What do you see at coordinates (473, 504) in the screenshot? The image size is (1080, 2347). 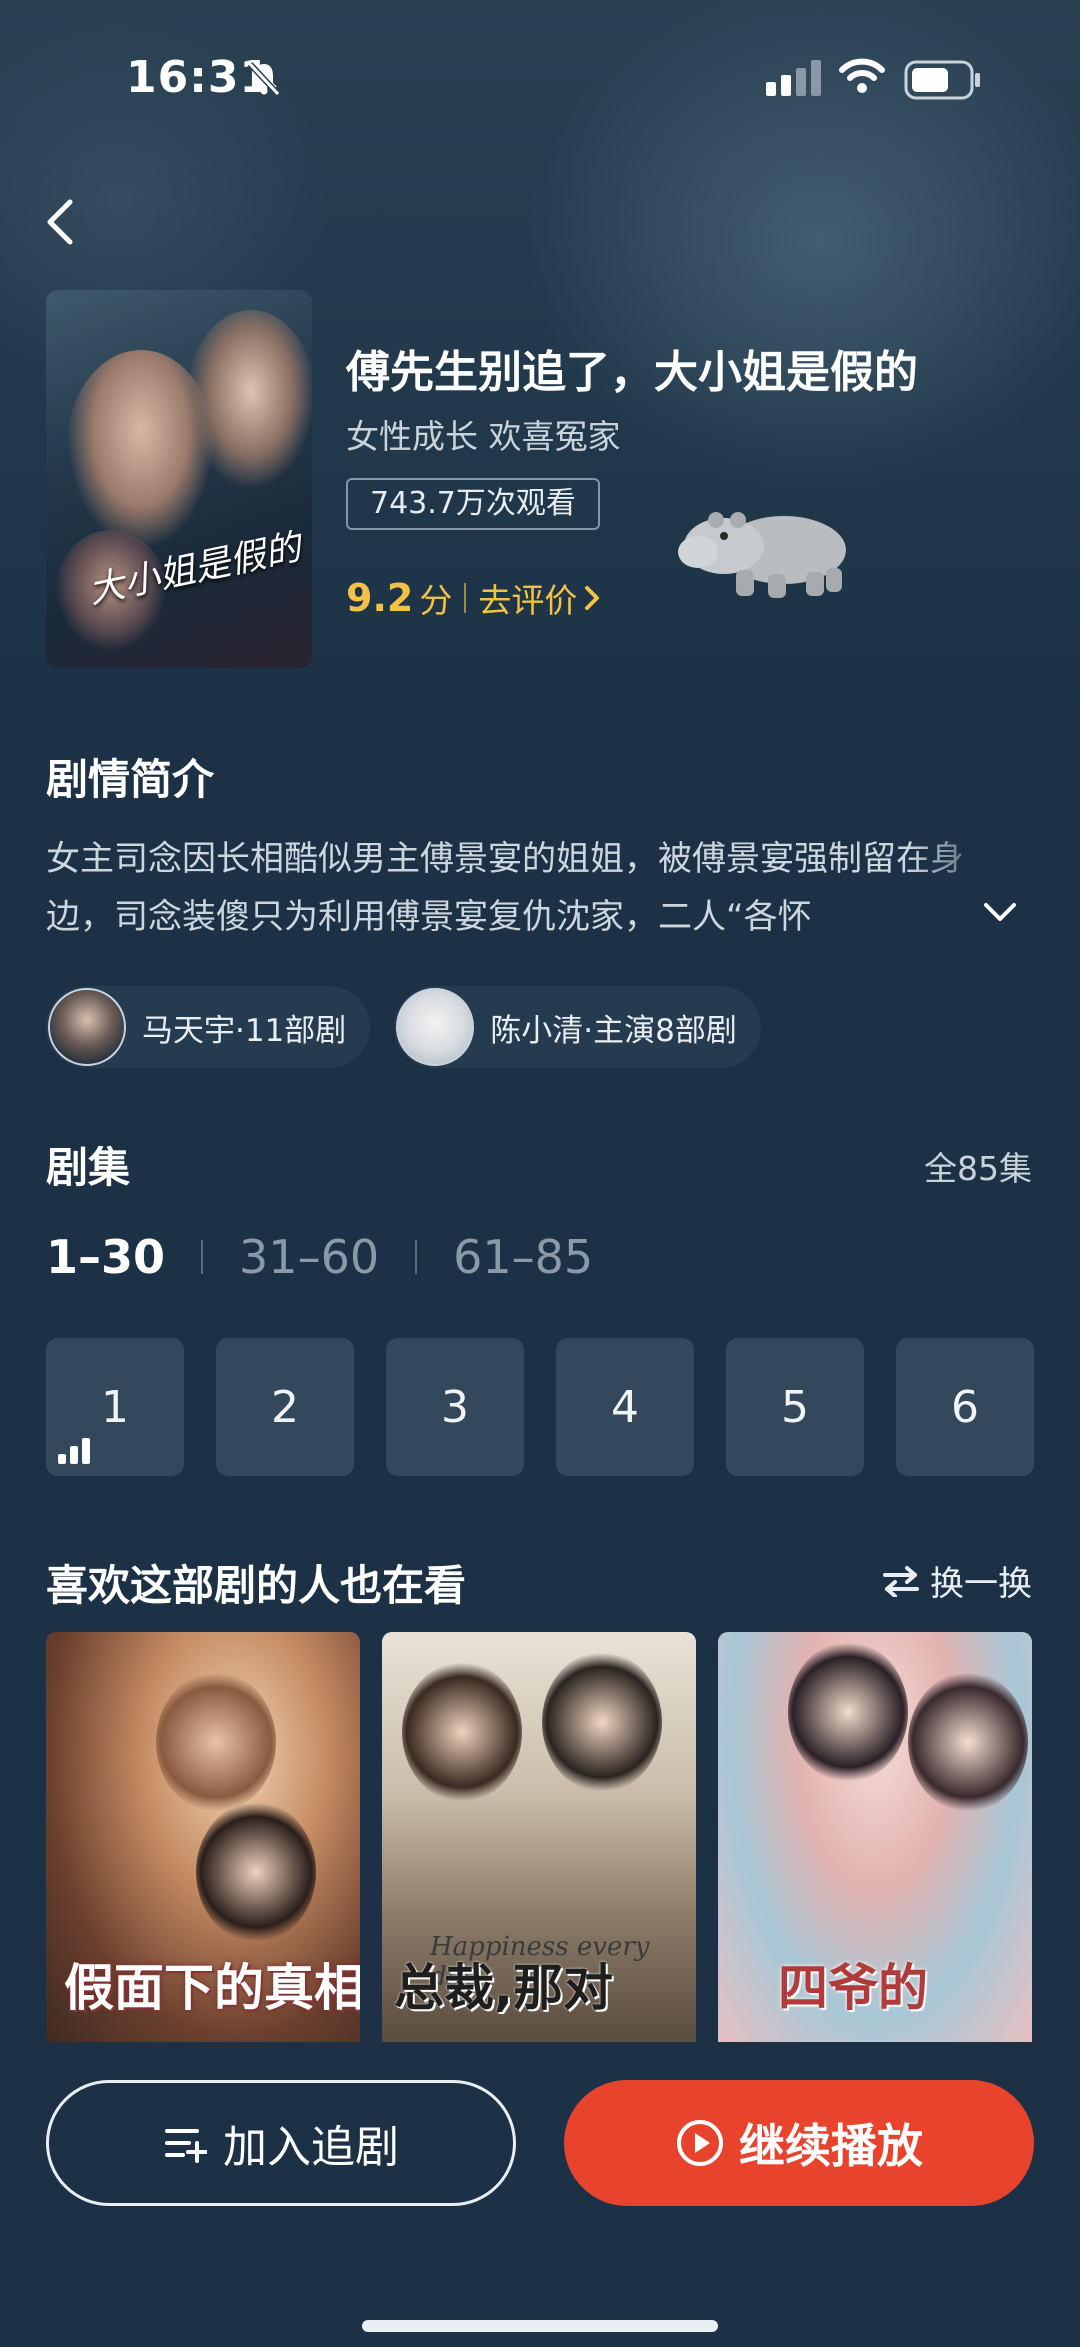 I see `view-count-badge: 743.7万次观看` at bounding box center [473, 504].